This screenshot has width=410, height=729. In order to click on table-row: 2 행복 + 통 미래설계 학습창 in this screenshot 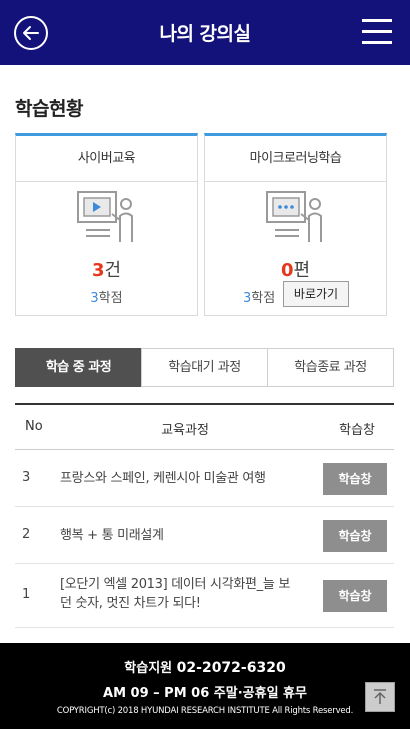, I will do `click(204, 535)`.